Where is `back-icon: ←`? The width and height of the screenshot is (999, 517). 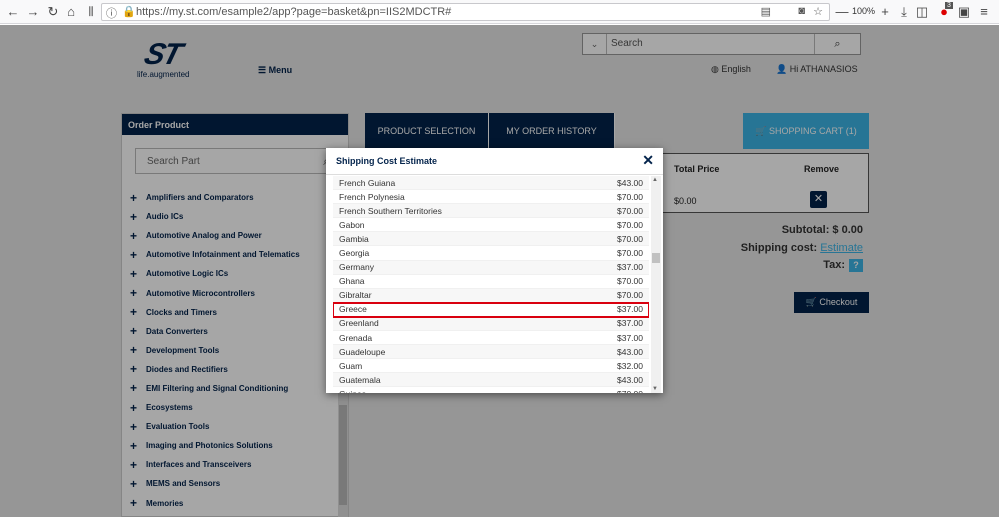 back-icon: ← is located at coordinates (13, 12).